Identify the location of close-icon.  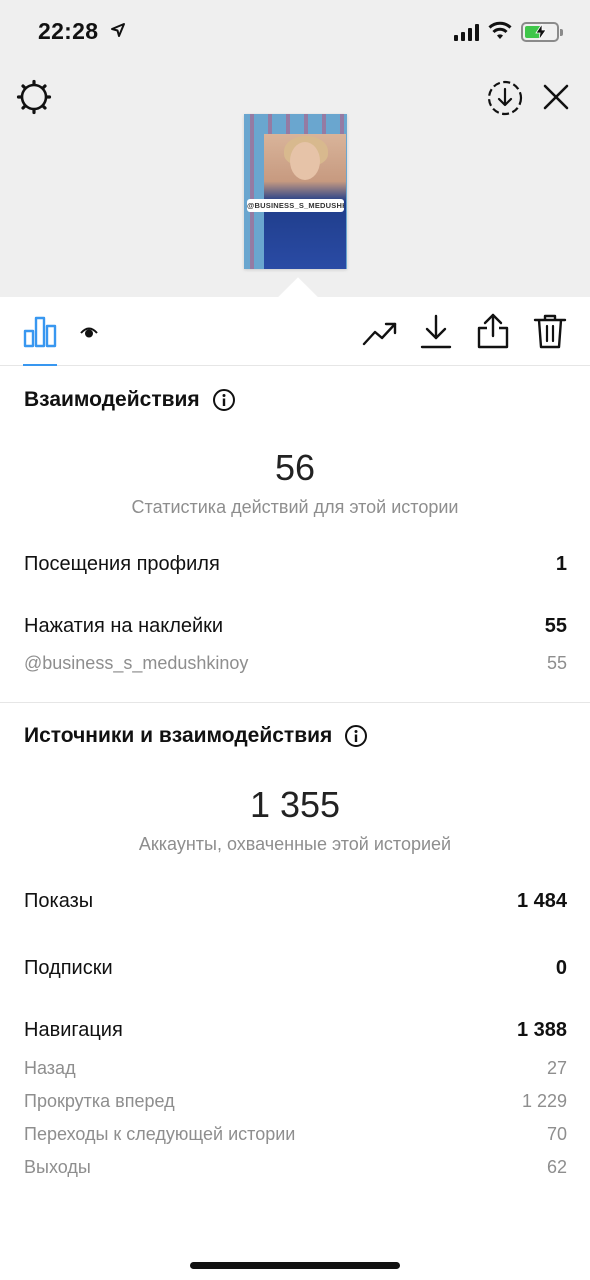
(556, 97).